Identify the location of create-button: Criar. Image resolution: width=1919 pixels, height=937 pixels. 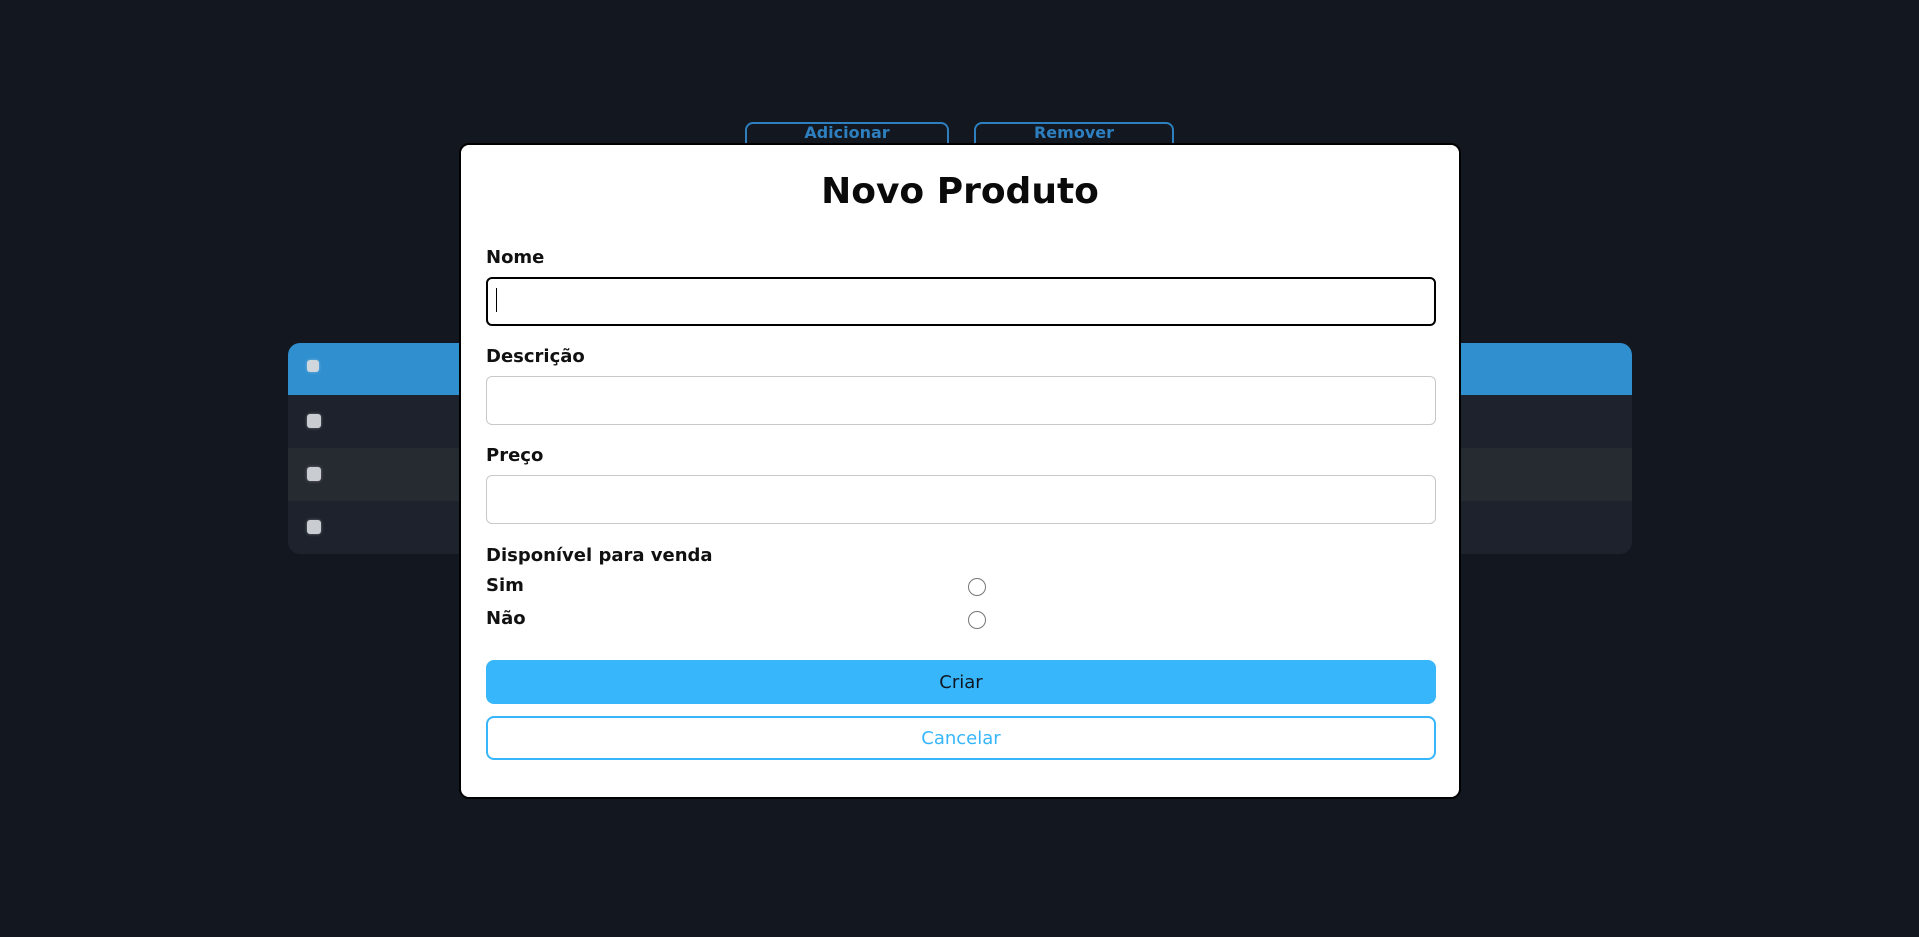
(961, 682).